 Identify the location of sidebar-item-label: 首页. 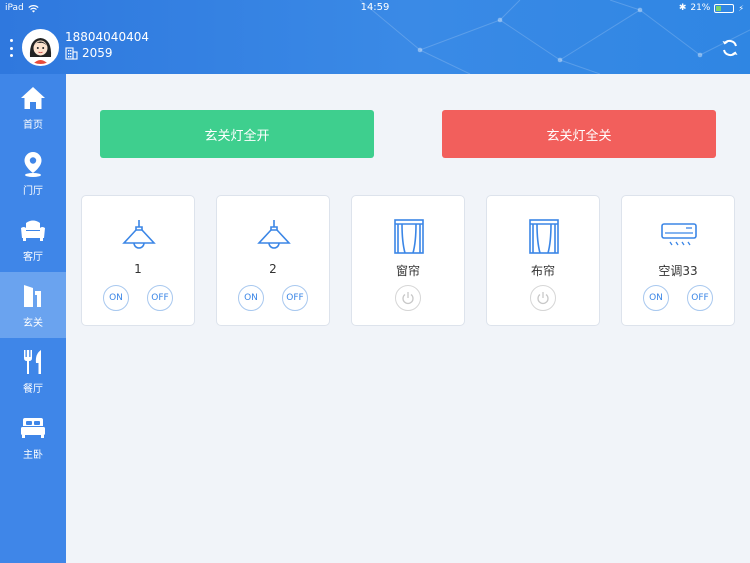
(33, 125).